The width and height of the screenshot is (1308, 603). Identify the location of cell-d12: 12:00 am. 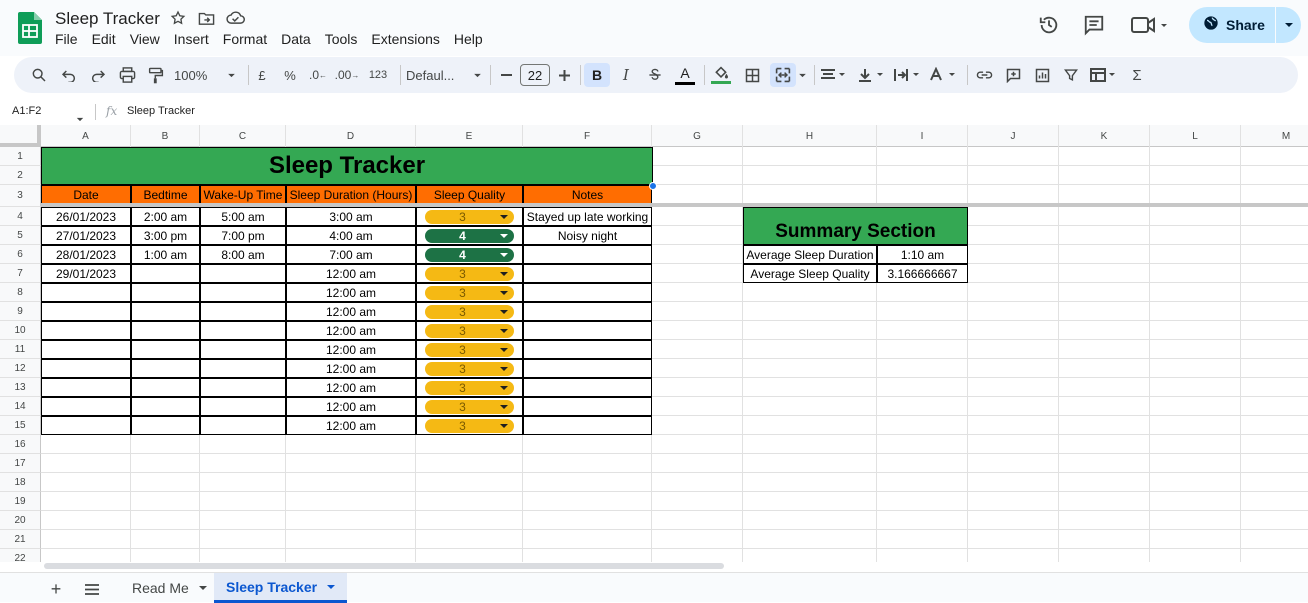
(351, 368).